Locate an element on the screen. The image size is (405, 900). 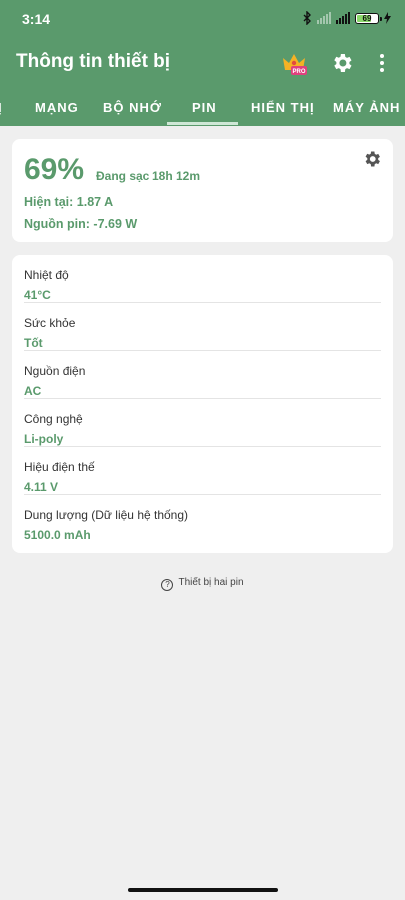
detail-row-temperature: Nhiệt độ 41°C is located at coordinates (202, 279).